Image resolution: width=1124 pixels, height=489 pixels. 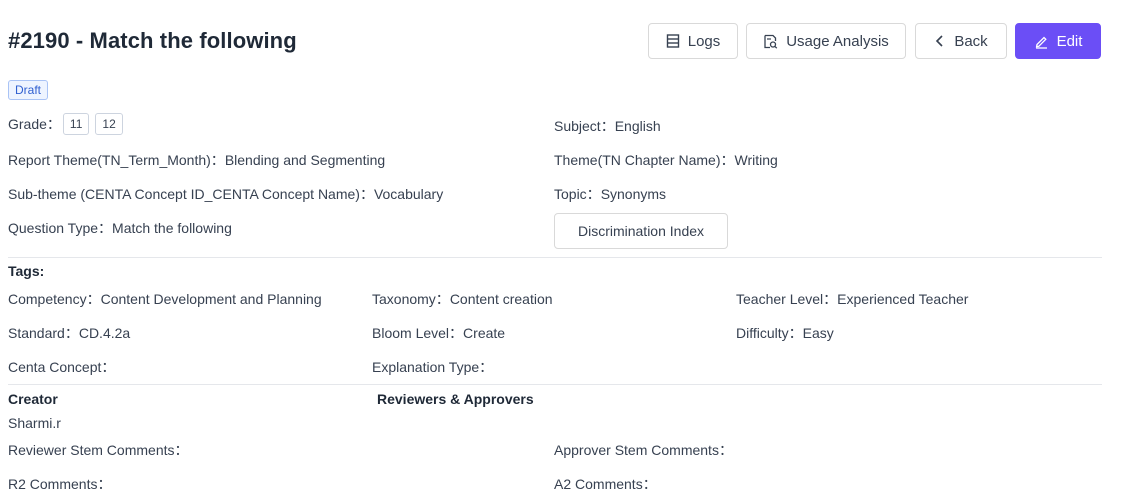 I want to click on logs-button: Logs, so click(x=693, y=41).